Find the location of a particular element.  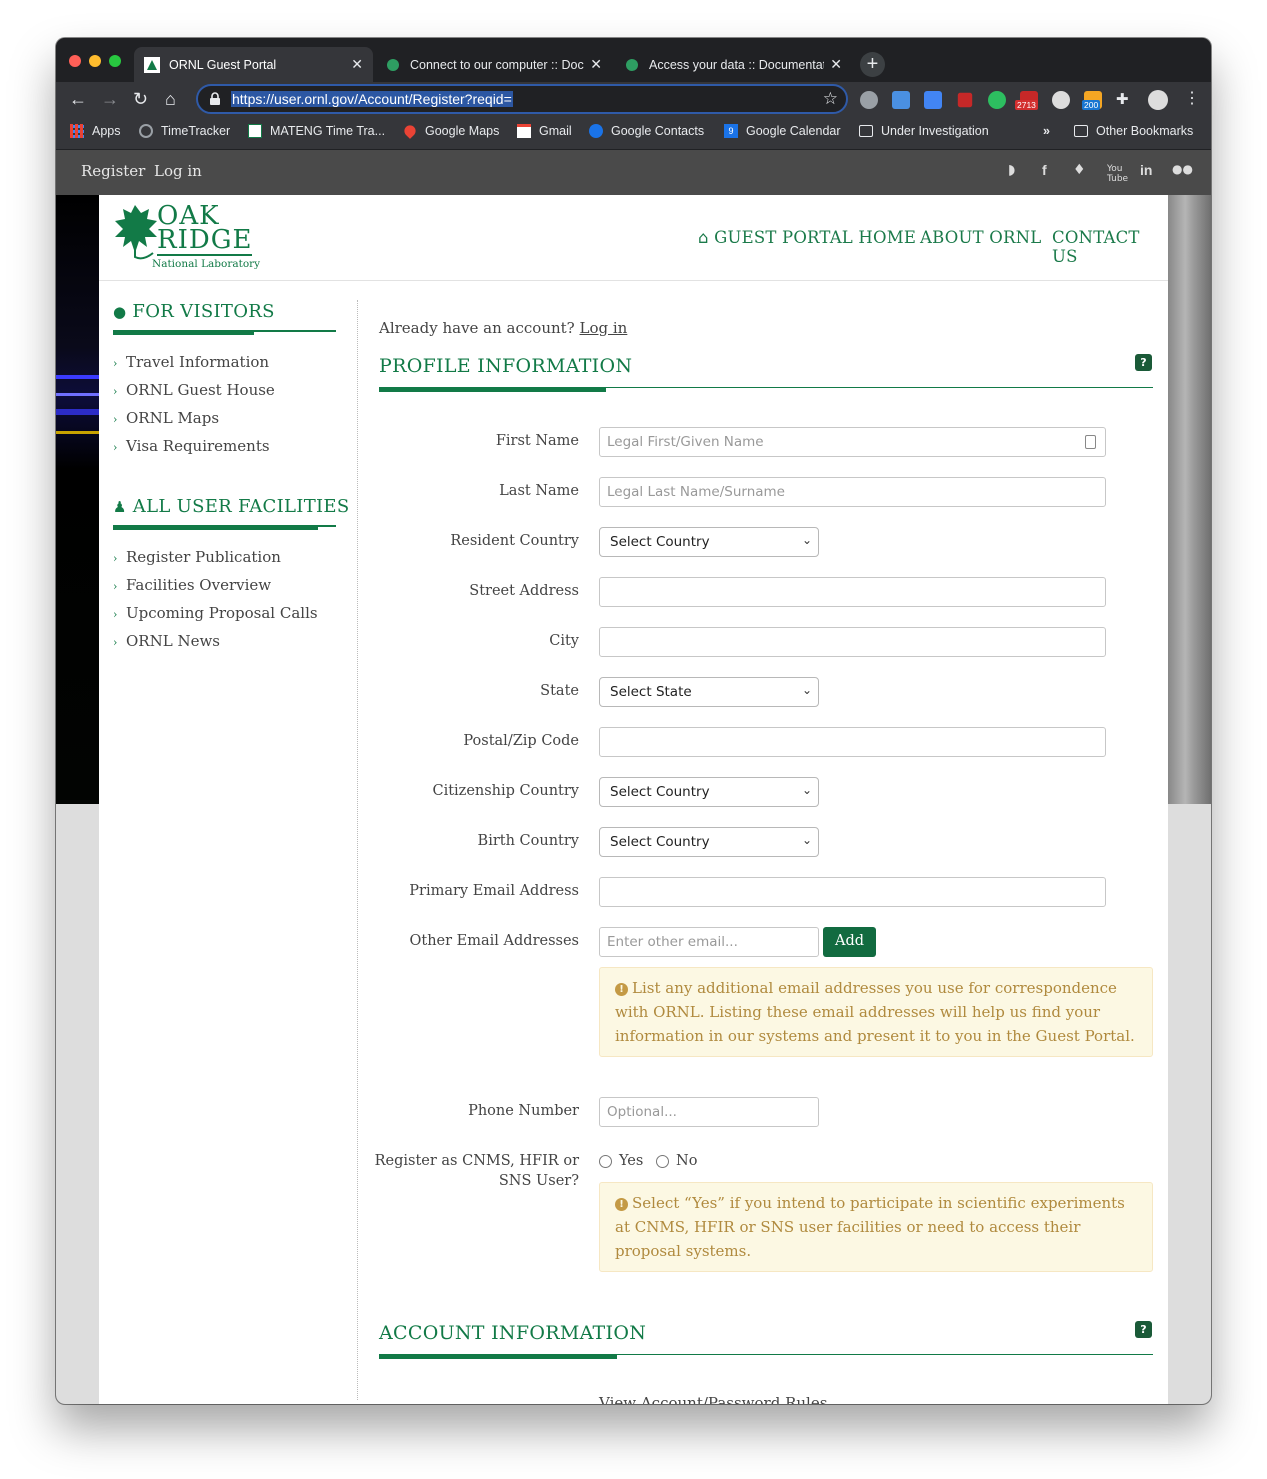

radio-yes: Yes is located at coordinates (621, 1161).